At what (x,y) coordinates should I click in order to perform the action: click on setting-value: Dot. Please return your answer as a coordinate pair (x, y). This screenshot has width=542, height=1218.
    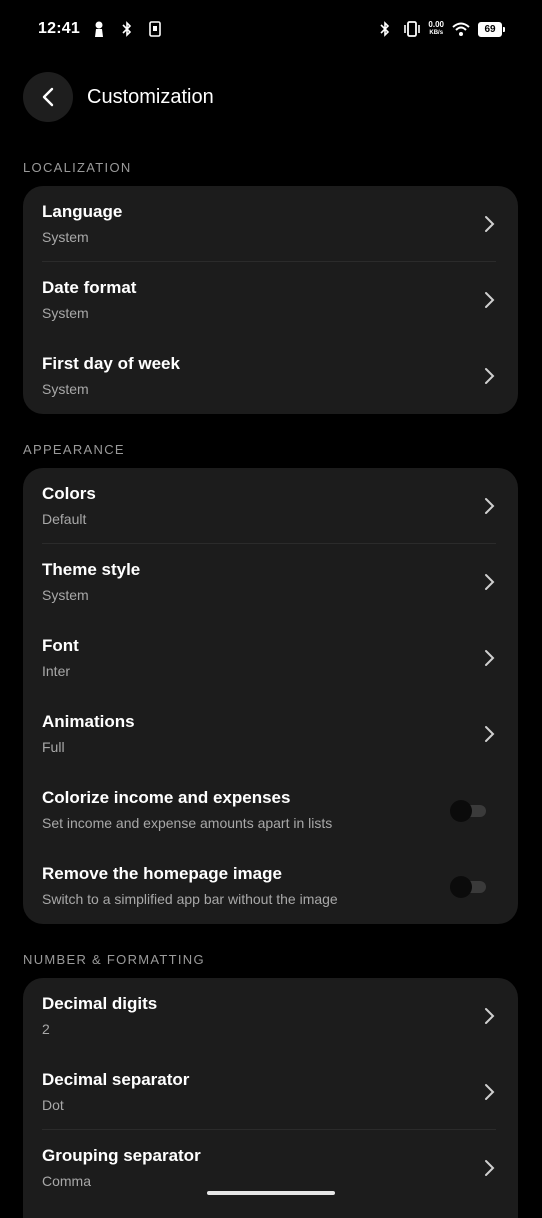
    Looking at the image, I should click on (53, 1105).